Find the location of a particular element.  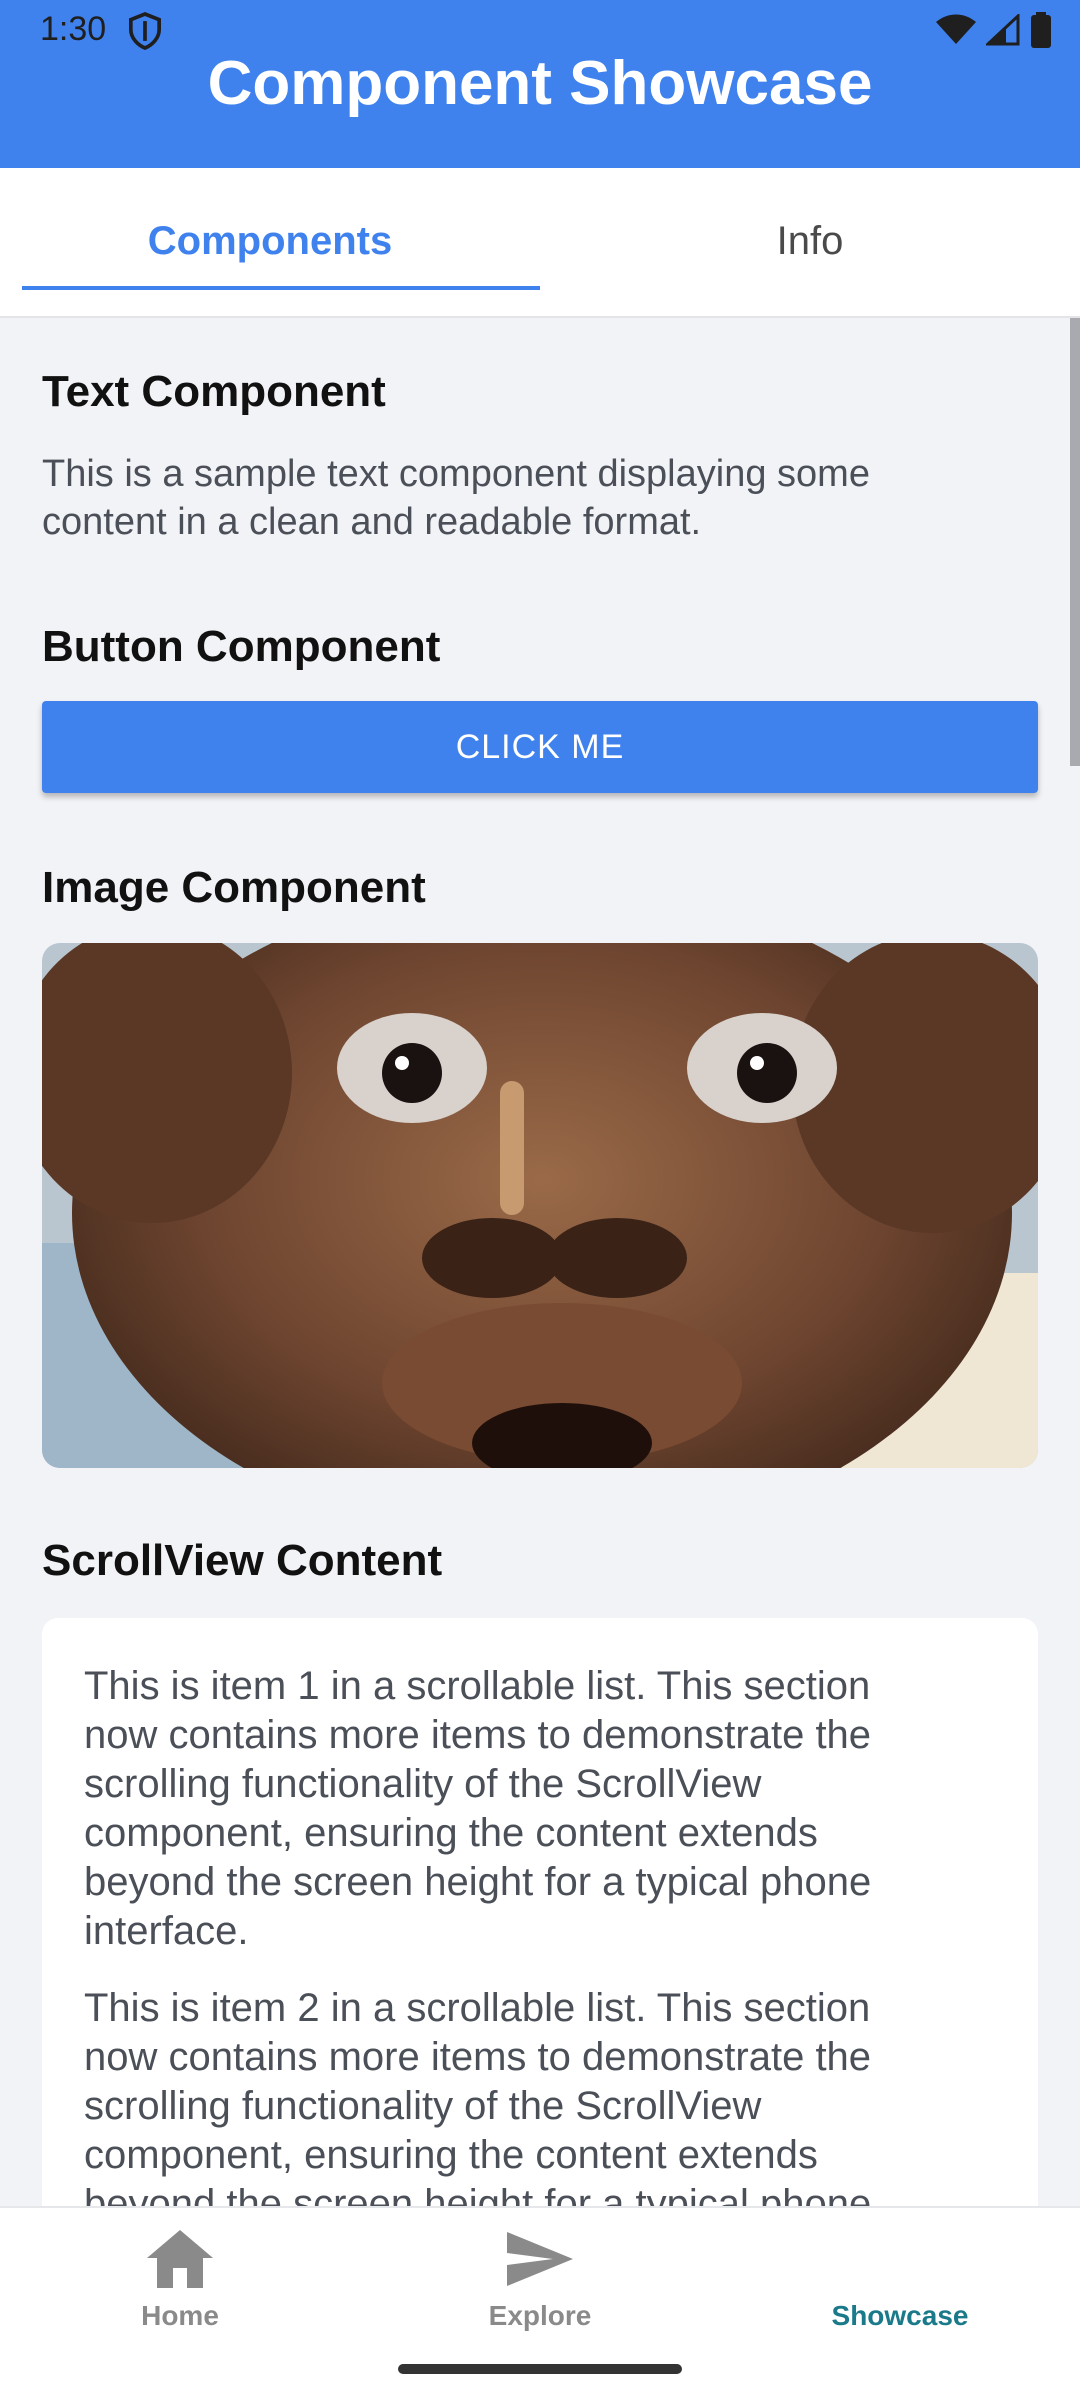

shield-icon is located at coordinates (145, 31).